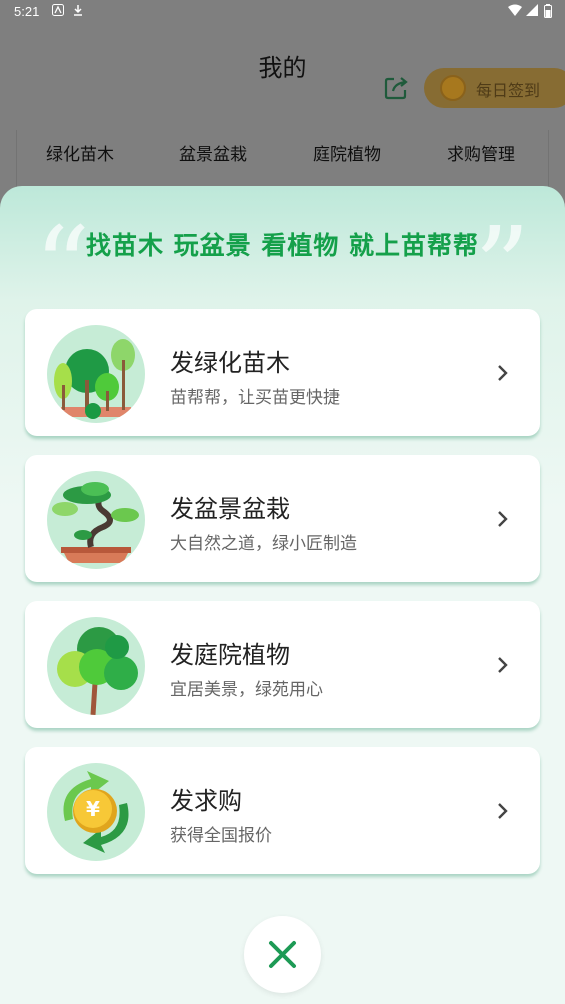 Image resolution: width=565 pixels, height=1004 pixels. Describe the element at coordinates (221, 836) in the screenshot. I see `card-subtitle: 获得全国报价` at that location.